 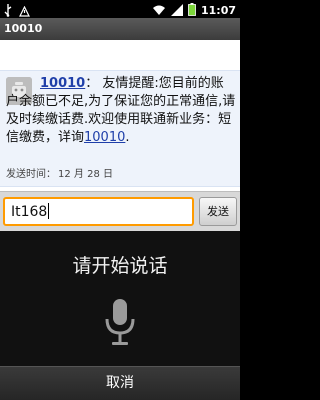 I want to click on composer-bar: It168 发送, so click(x=120, y=211).